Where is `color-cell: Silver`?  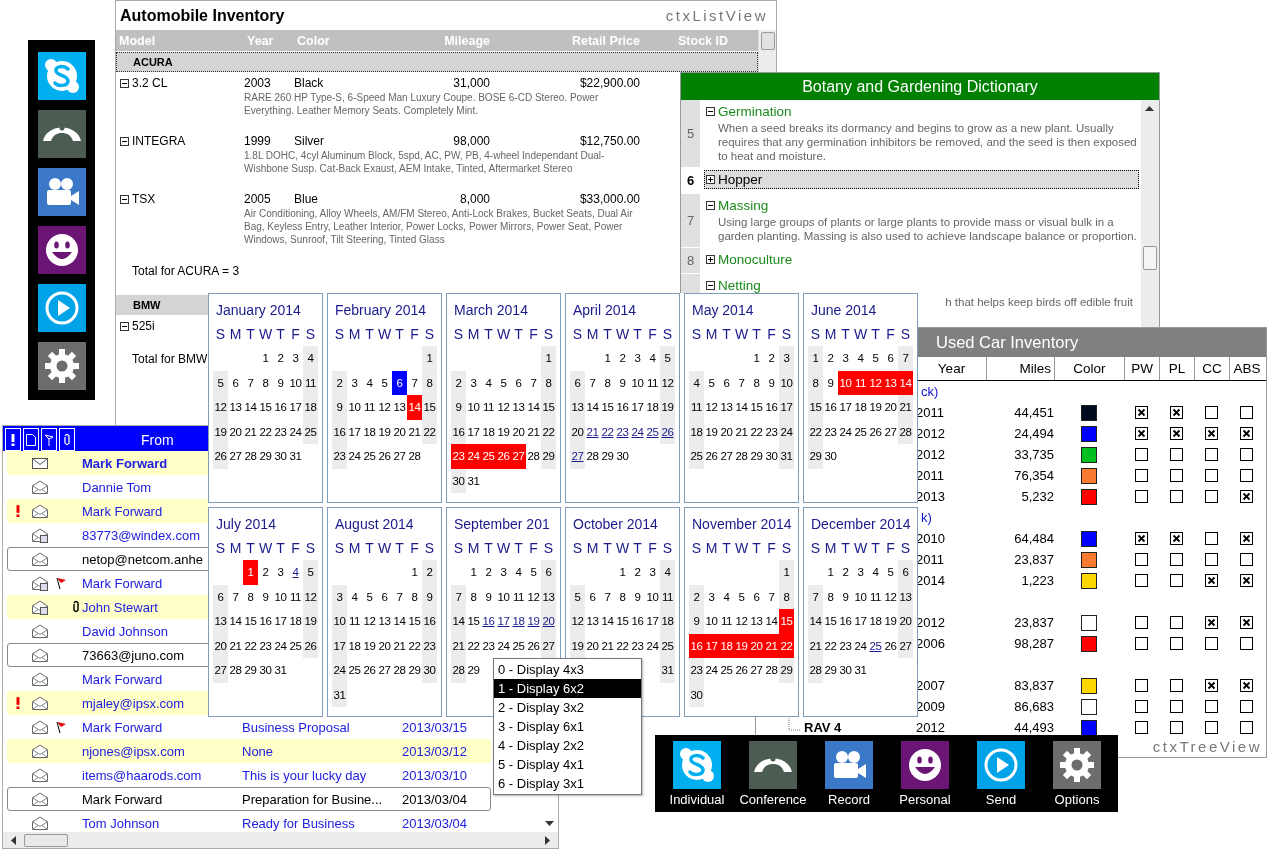
color-cell: Silver is located at coordinates (309, 141).